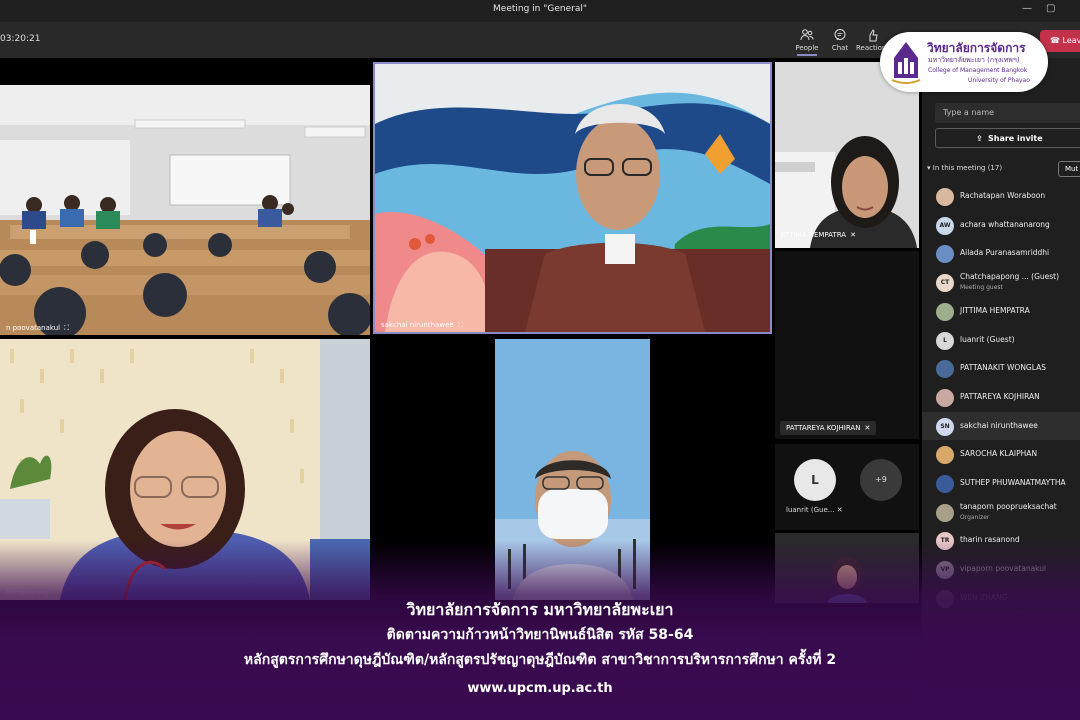 This screenshot has width=1080, height=720. Describe the element at coordinates (1015, 138) in the screenshot. I see `share-invite-label: Share invite` at that location.